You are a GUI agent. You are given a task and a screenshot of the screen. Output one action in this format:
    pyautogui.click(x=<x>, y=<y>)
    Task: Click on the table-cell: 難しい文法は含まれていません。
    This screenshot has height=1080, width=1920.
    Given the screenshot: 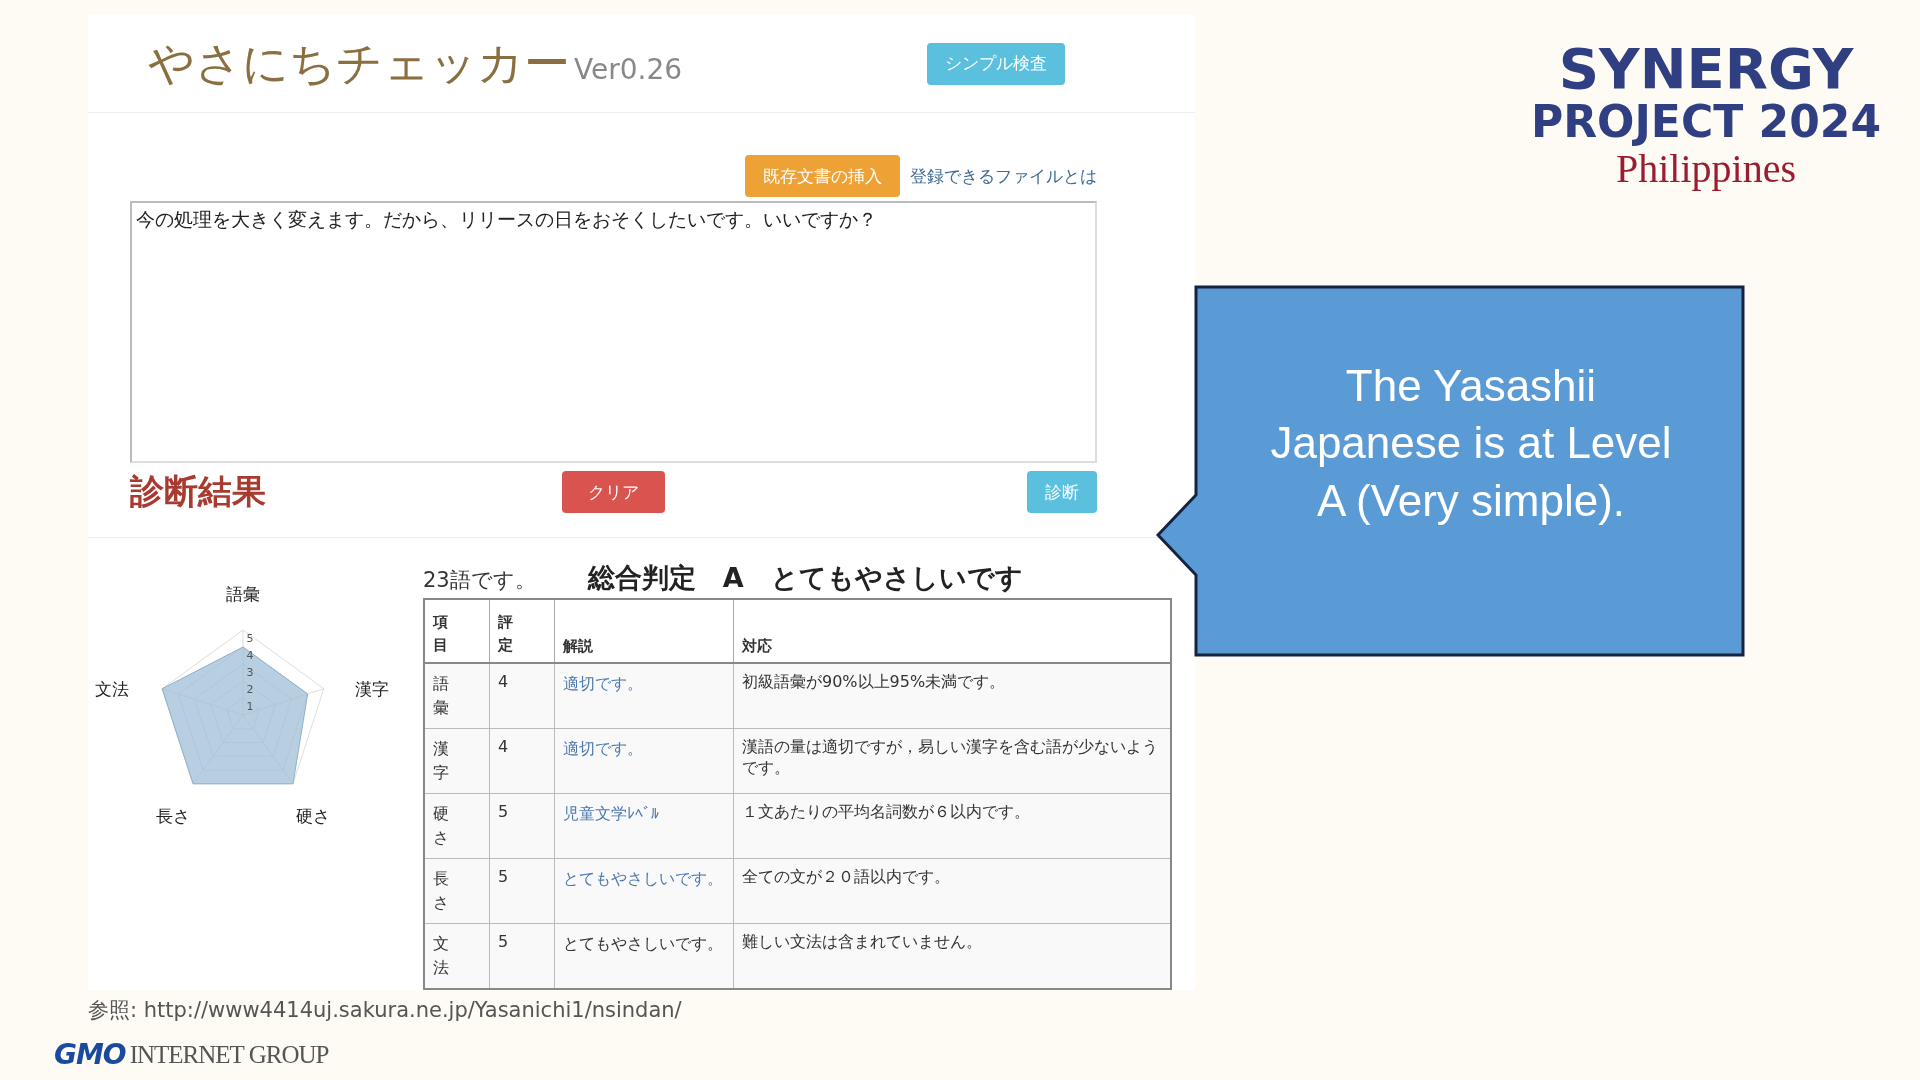 What is the action you would take?
    pyautogui.click(x=952, y=956)
    